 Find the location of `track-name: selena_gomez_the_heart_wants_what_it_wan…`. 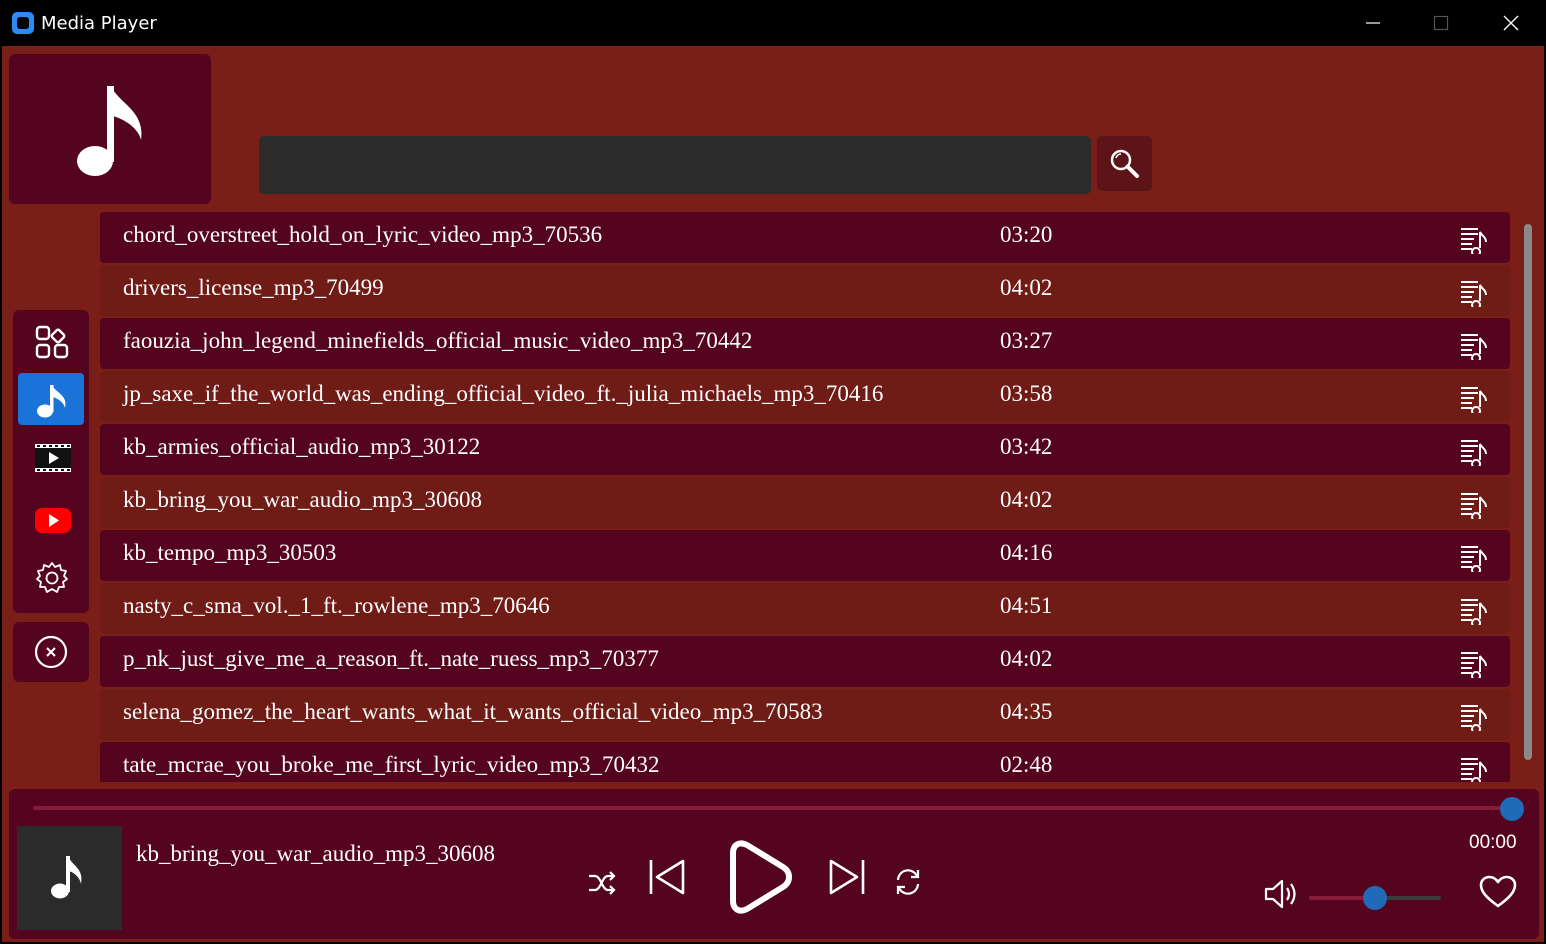

track-name: selena_gomez_the_heart_wants_what_it_wan… is located at coordinates (473, 711).